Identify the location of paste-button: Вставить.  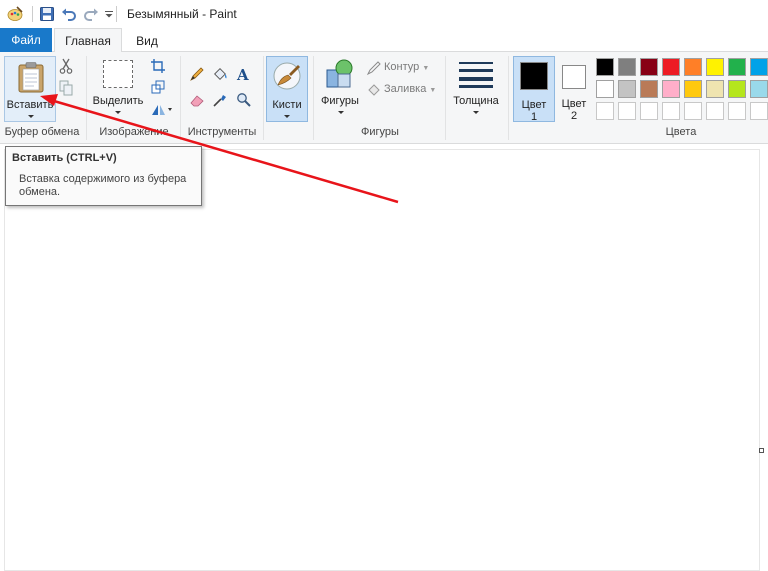
(30, 89).